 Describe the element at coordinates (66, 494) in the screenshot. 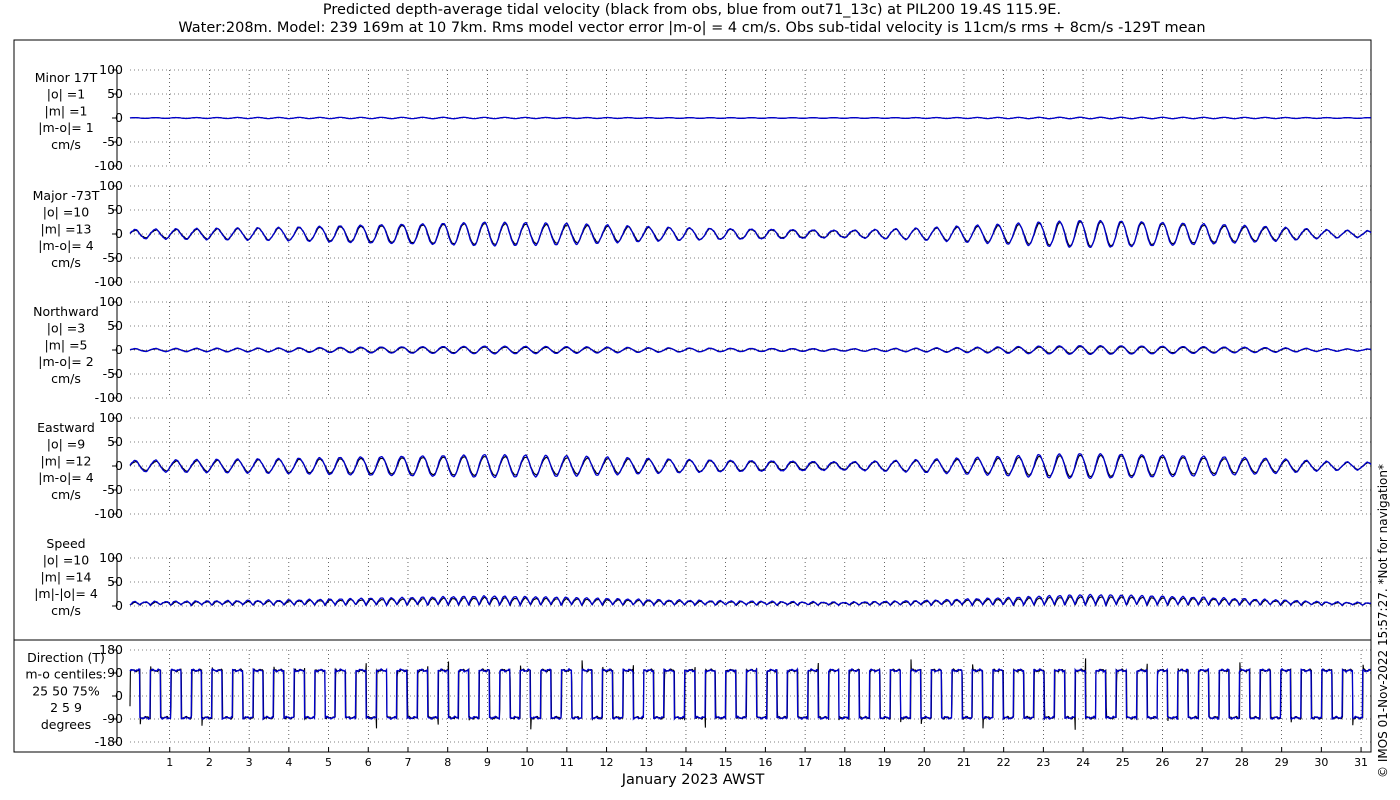

I see `panel-eastward-label-line: cm/s` at that location.